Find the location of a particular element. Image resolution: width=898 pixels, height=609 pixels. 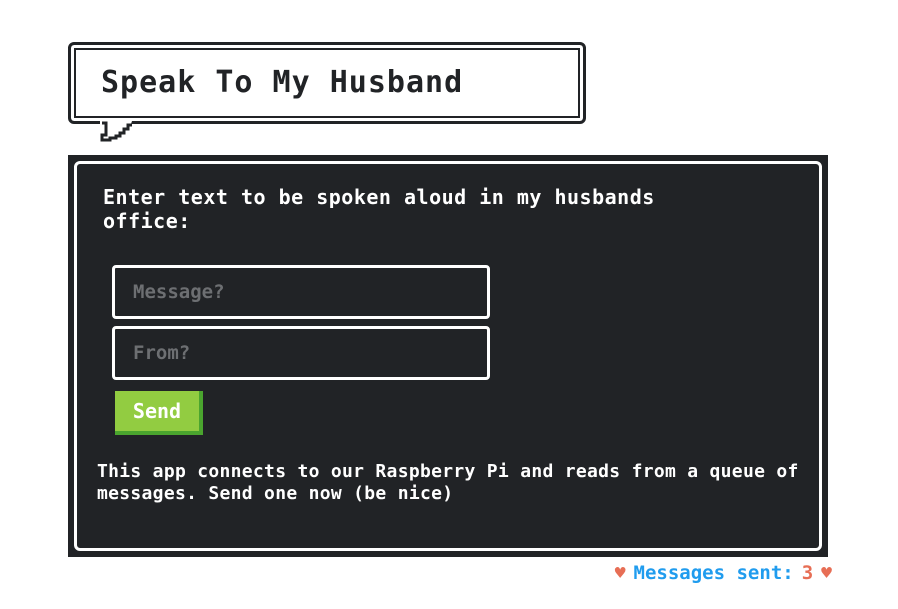

page-title: Speak To My Husband is located at coordinates (282, 82).